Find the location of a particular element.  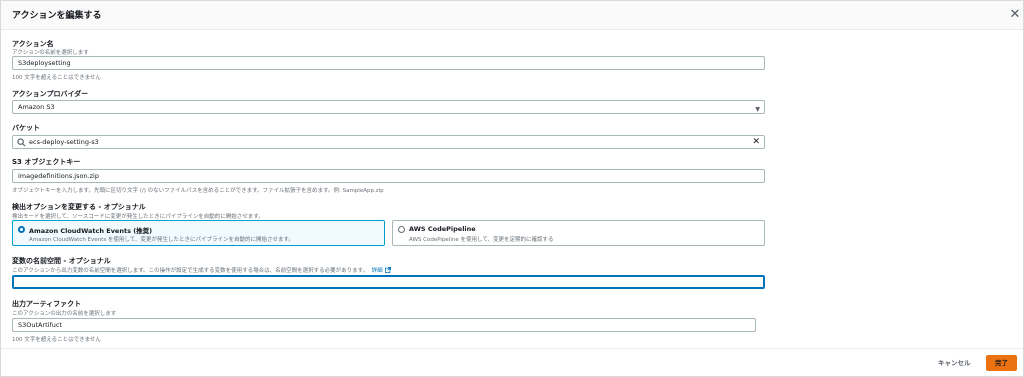

action-name-constraint: 100 文字を超えることはできません is located at coordinates (56, 78).